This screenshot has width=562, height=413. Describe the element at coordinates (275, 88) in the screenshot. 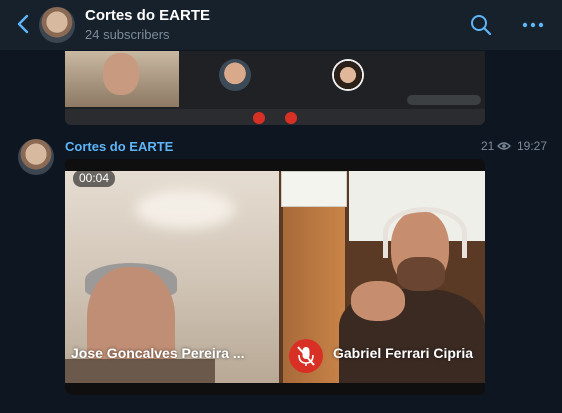

I see `previous-message-image` at that location.